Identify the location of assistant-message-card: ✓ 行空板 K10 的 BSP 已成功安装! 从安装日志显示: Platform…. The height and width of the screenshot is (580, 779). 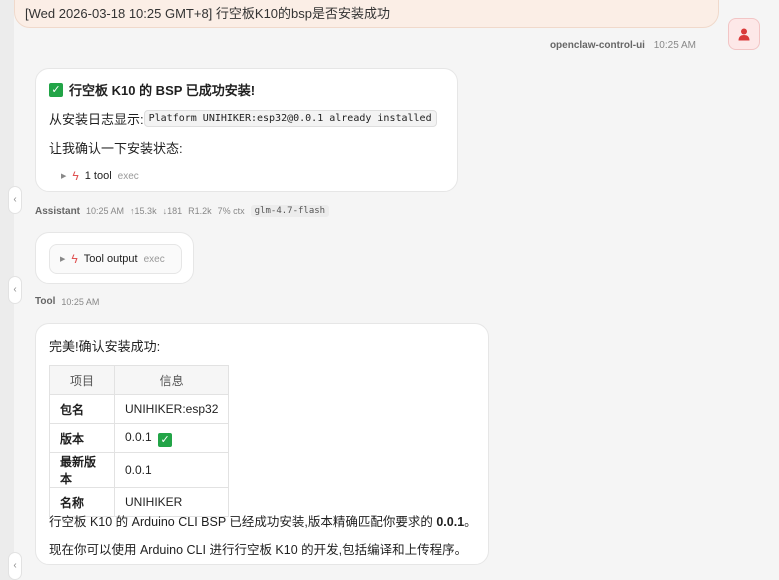
(246, 130).